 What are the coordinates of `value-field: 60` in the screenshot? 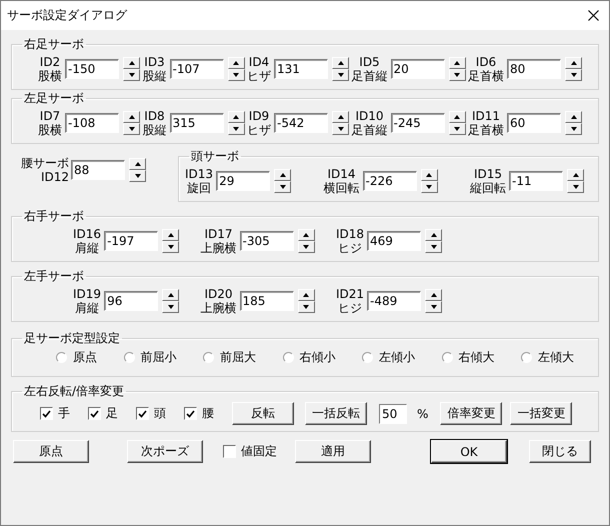 It's located at (534, 123).